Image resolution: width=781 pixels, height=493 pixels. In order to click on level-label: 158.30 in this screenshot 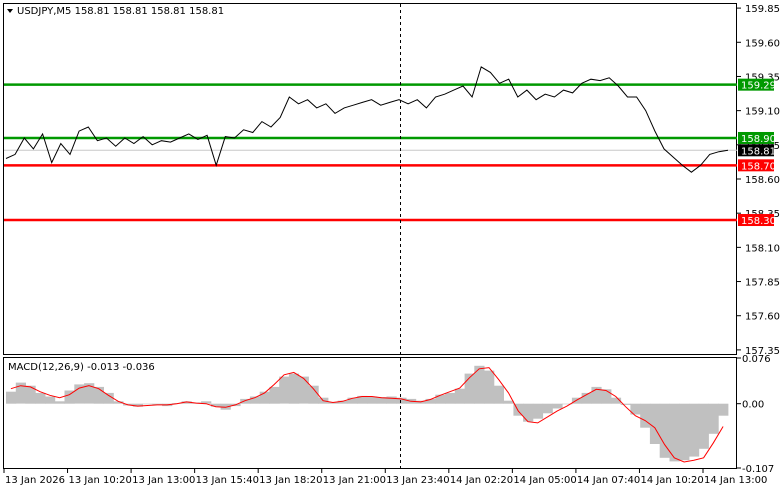, I will do `click(758, 221)`.